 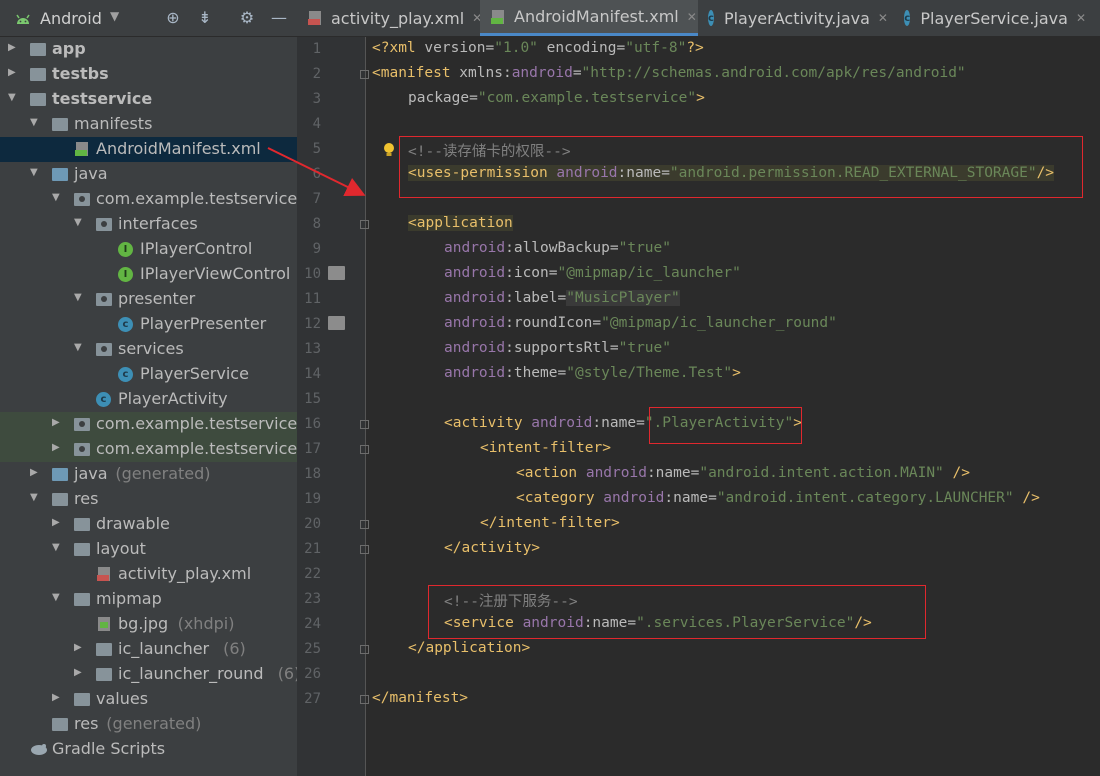 I want to click on code-line-20: </intent-filter>, so click(x=550, y=523).